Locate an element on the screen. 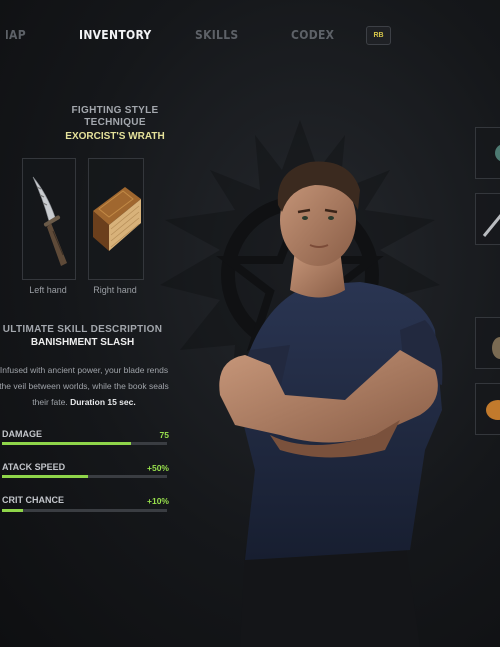  tome-icon is located at coordinates (117, 219).